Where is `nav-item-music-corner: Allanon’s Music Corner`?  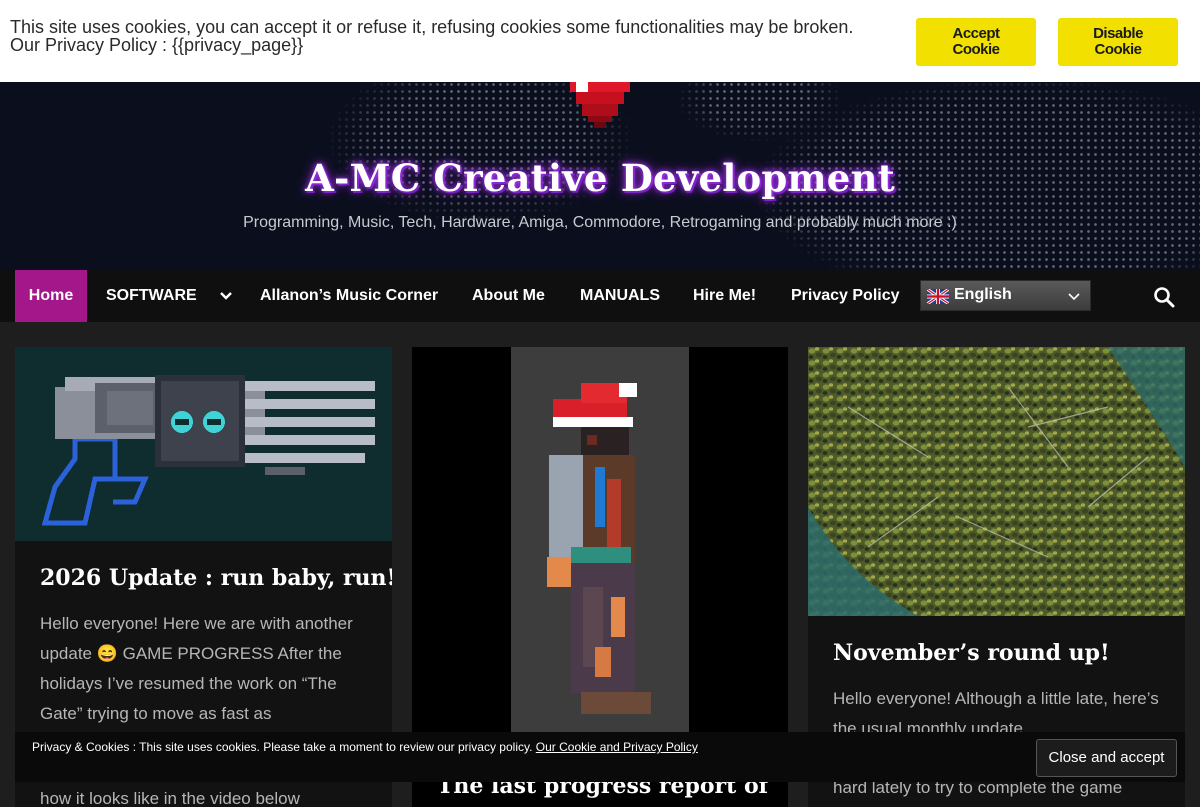 nav-item-music-corner: Allanon’s Music Corner is located at coordinates (349, 296).